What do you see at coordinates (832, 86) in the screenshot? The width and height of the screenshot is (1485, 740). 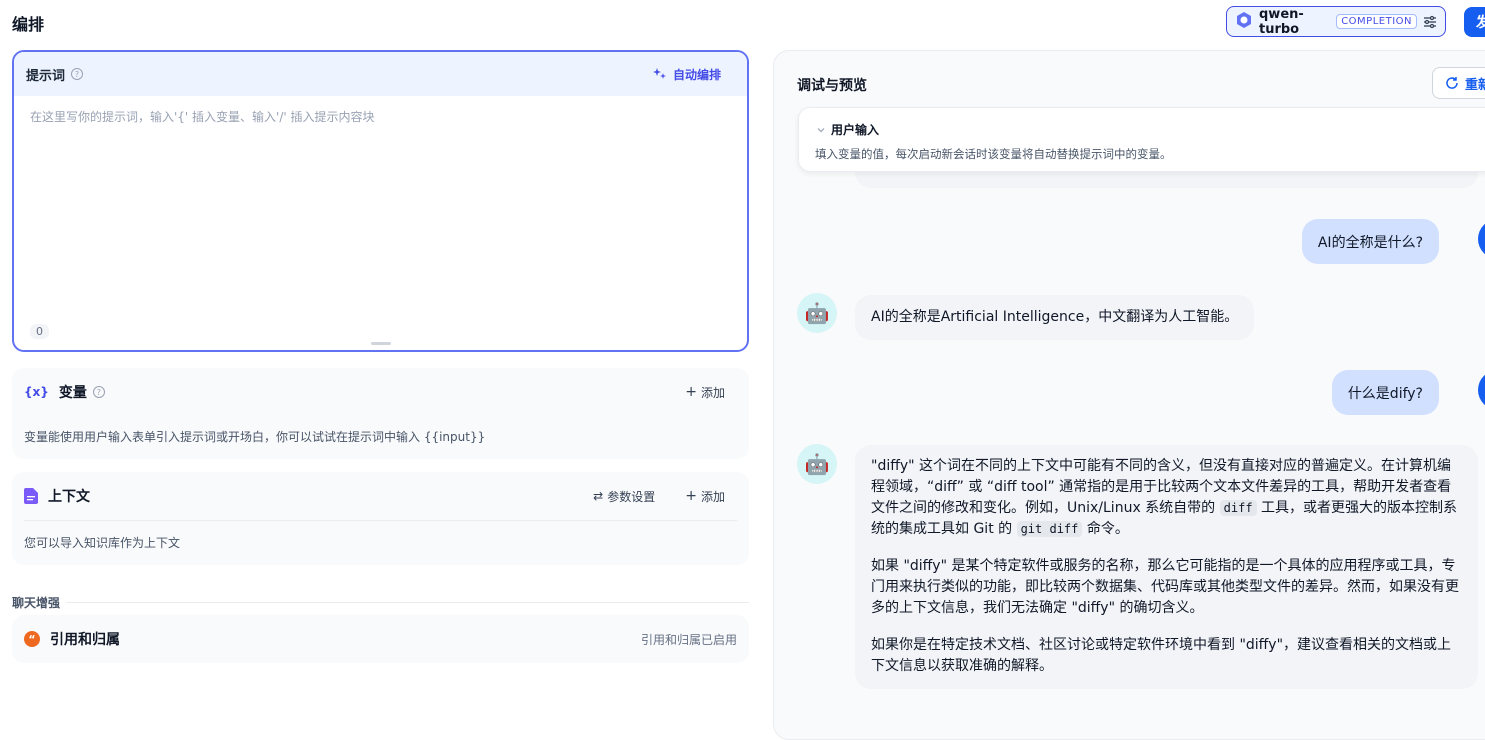 I see `debug-title: 调试与预览` at bounding box center [832, 86].